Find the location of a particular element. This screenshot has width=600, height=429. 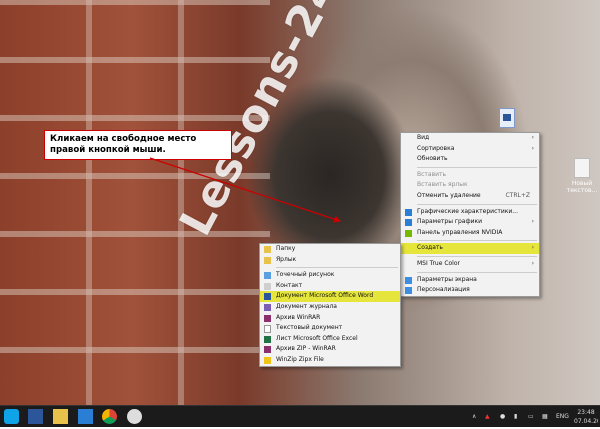

menu-item-label: Персонализация is located at coordinates (443, 290).